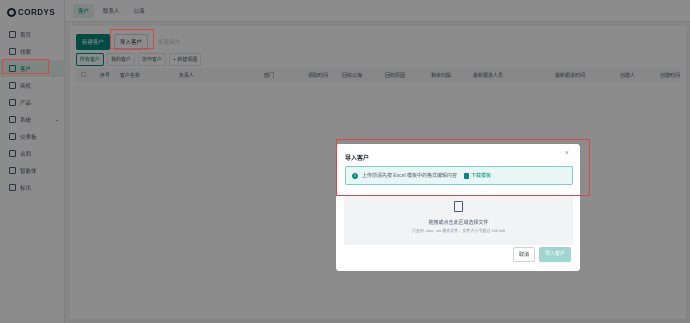  What do you see at coordinates (567, 153) in the screenshot?
I see `close-icon: ×` at bounding box center [567, 153].